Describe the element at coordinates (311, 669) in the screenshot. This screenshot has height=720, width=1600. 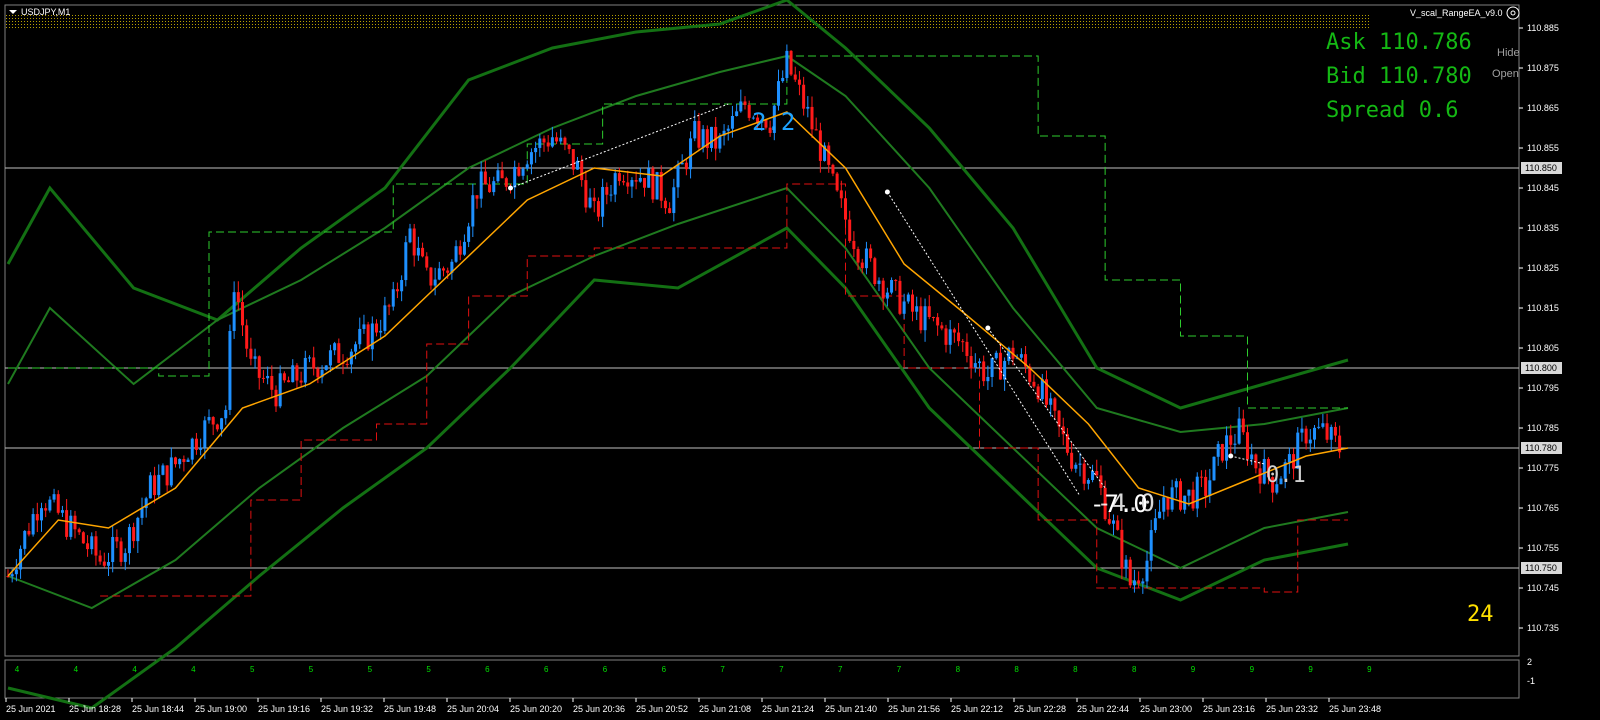
I see `subwindow-value: 5` at that location.